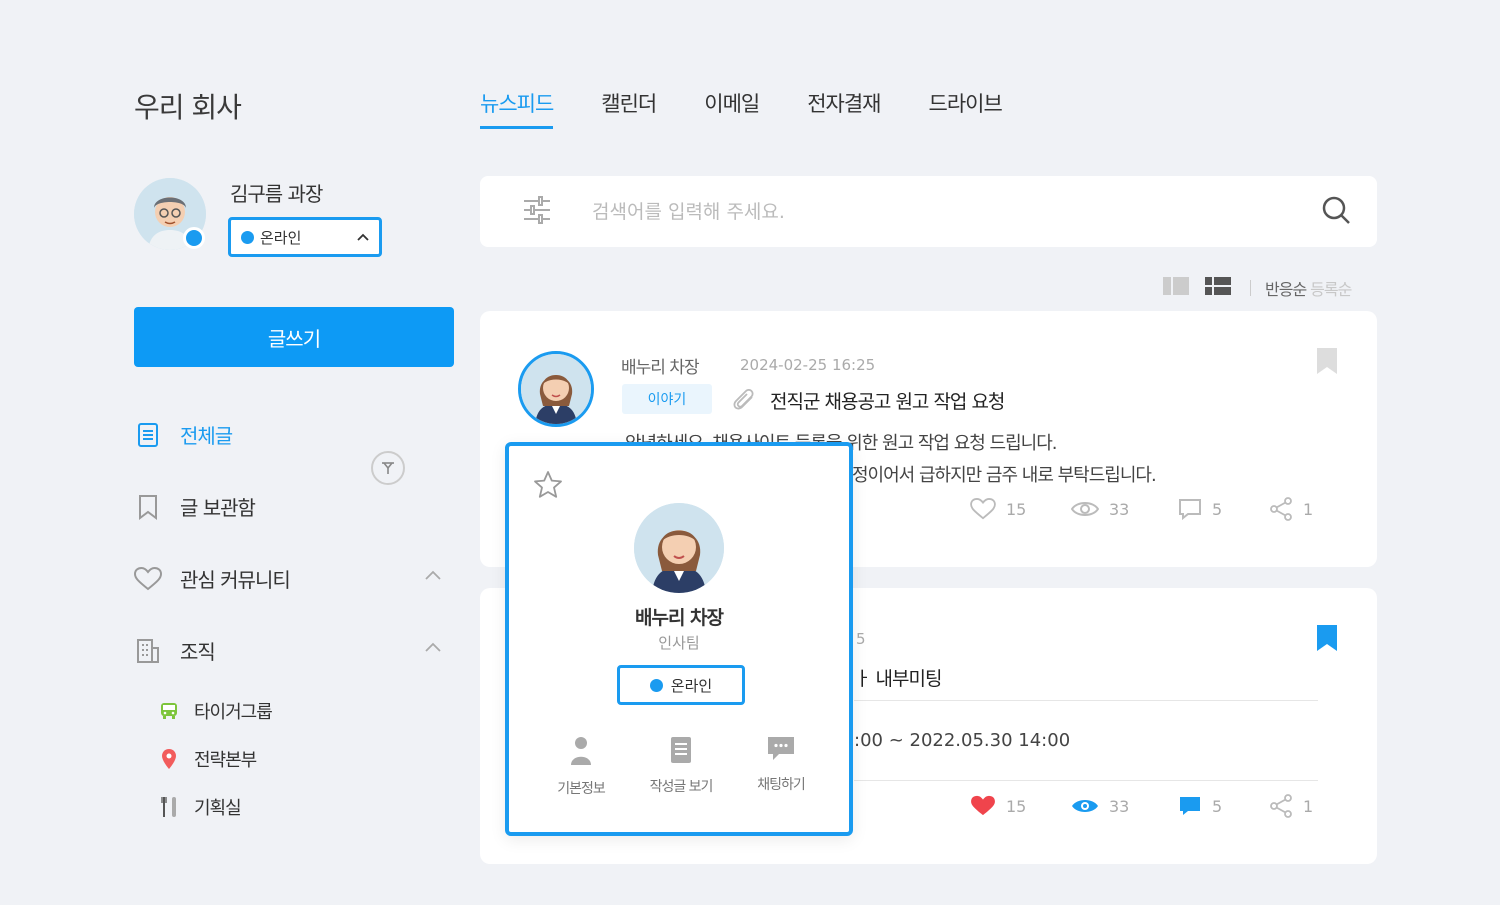 The width and height of the screenshot is (1500, 905). Describe the element at coordinates (1190, 509) in the screenshot. I see `comment-icon` at that location.